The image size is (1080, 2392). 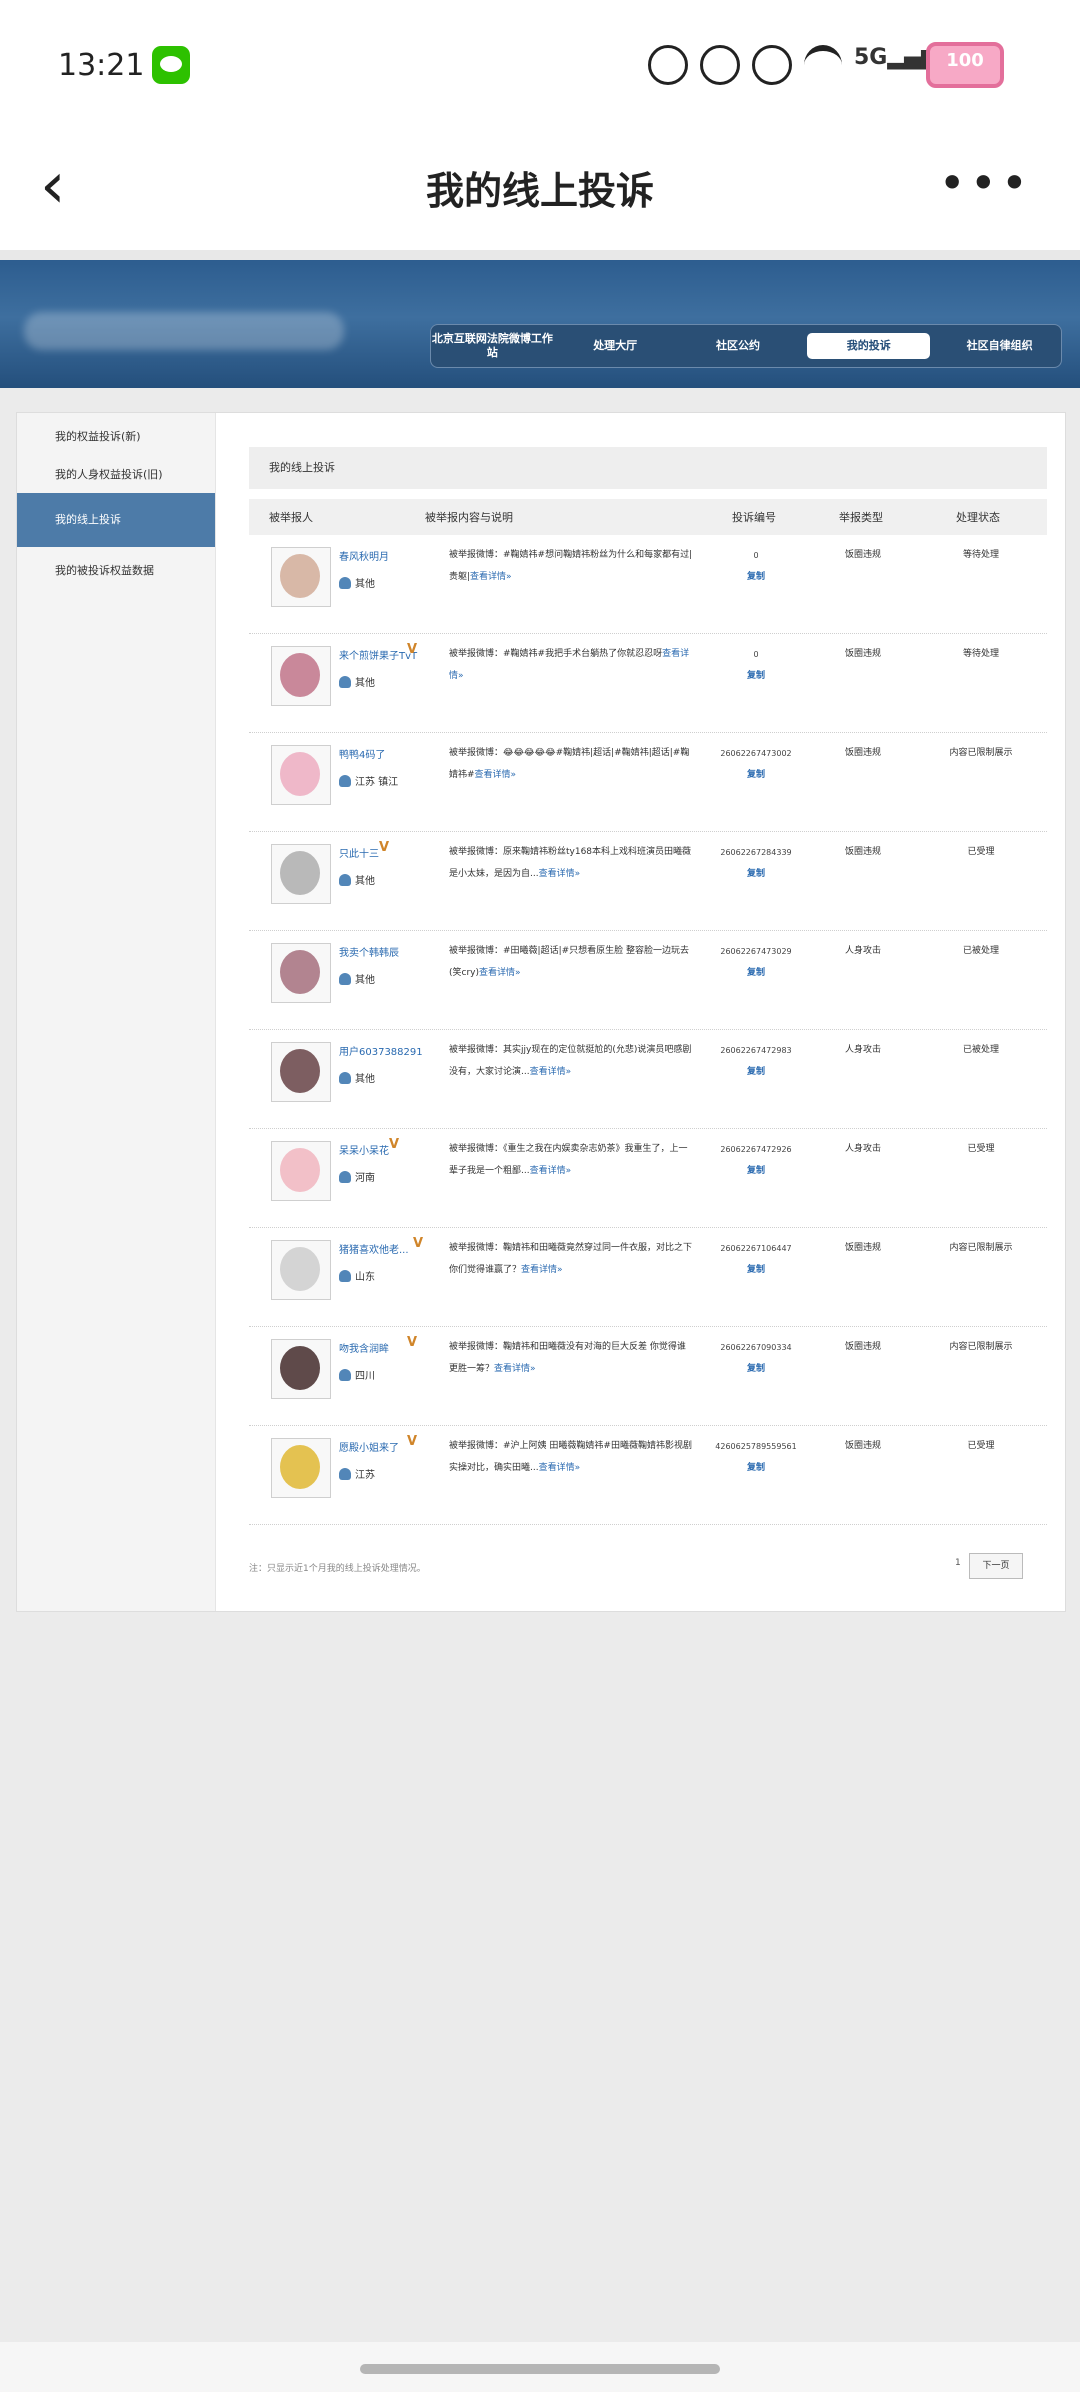 I want to click on complaint-number: 26062267284339, so click(x=756, y=852).